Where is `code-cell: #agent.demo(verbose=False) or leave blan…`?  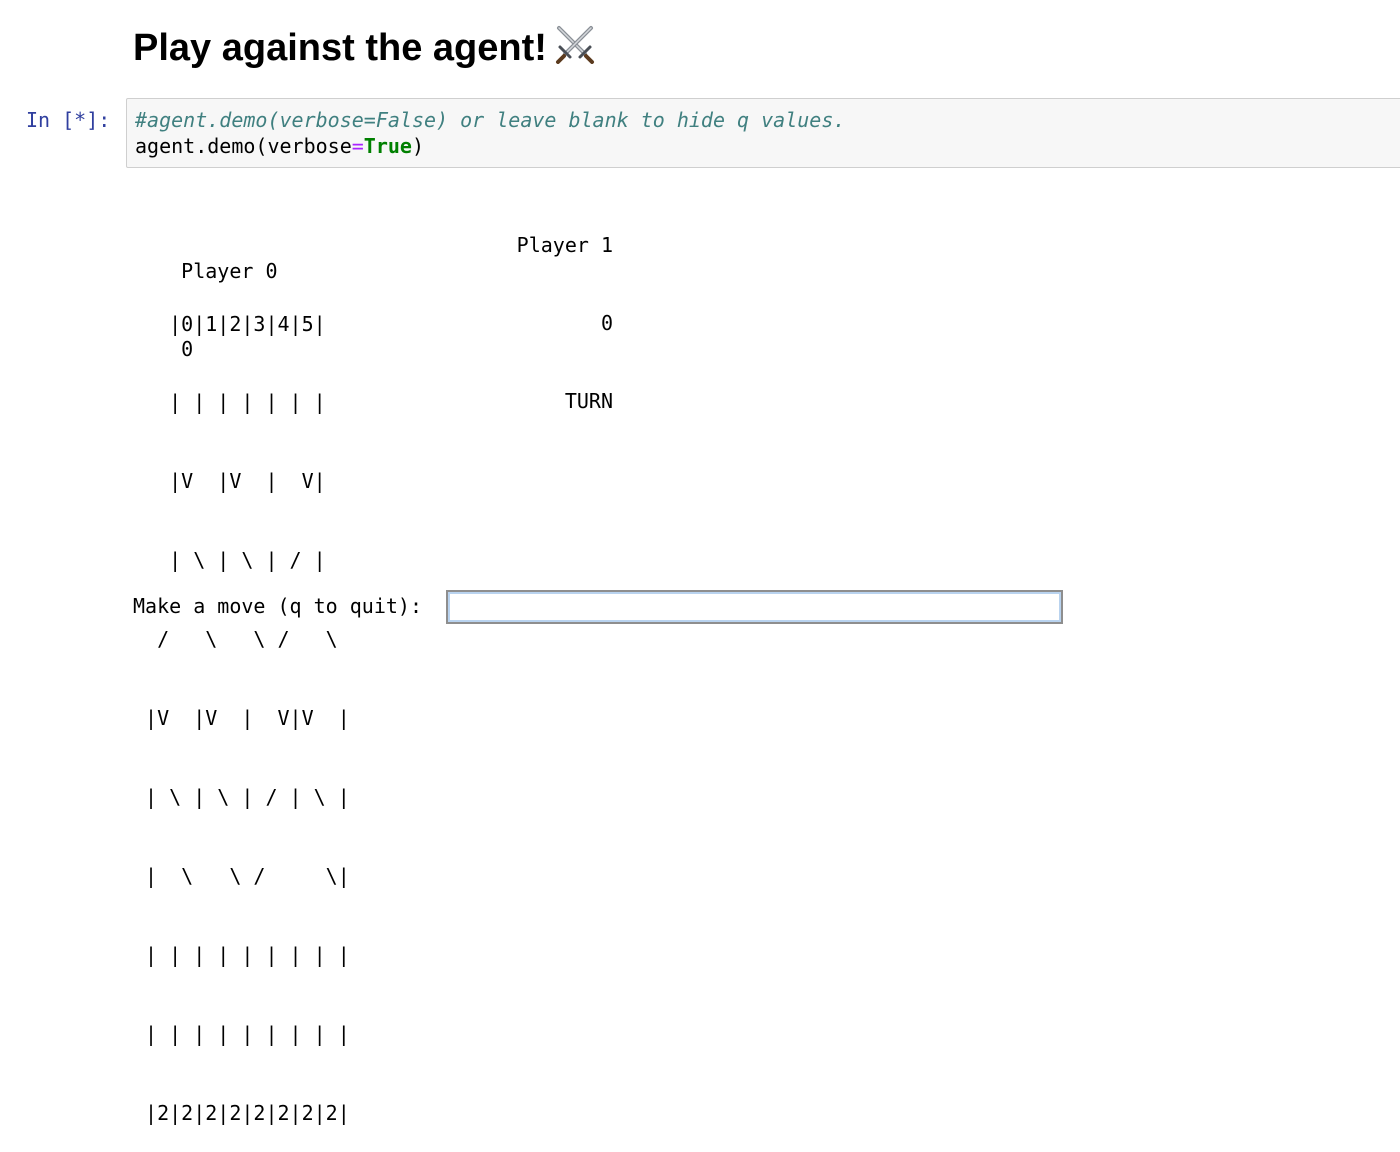
code-cell: #agent.demo(verbose=False) or leave blan… is located at coordinates (763, 133).